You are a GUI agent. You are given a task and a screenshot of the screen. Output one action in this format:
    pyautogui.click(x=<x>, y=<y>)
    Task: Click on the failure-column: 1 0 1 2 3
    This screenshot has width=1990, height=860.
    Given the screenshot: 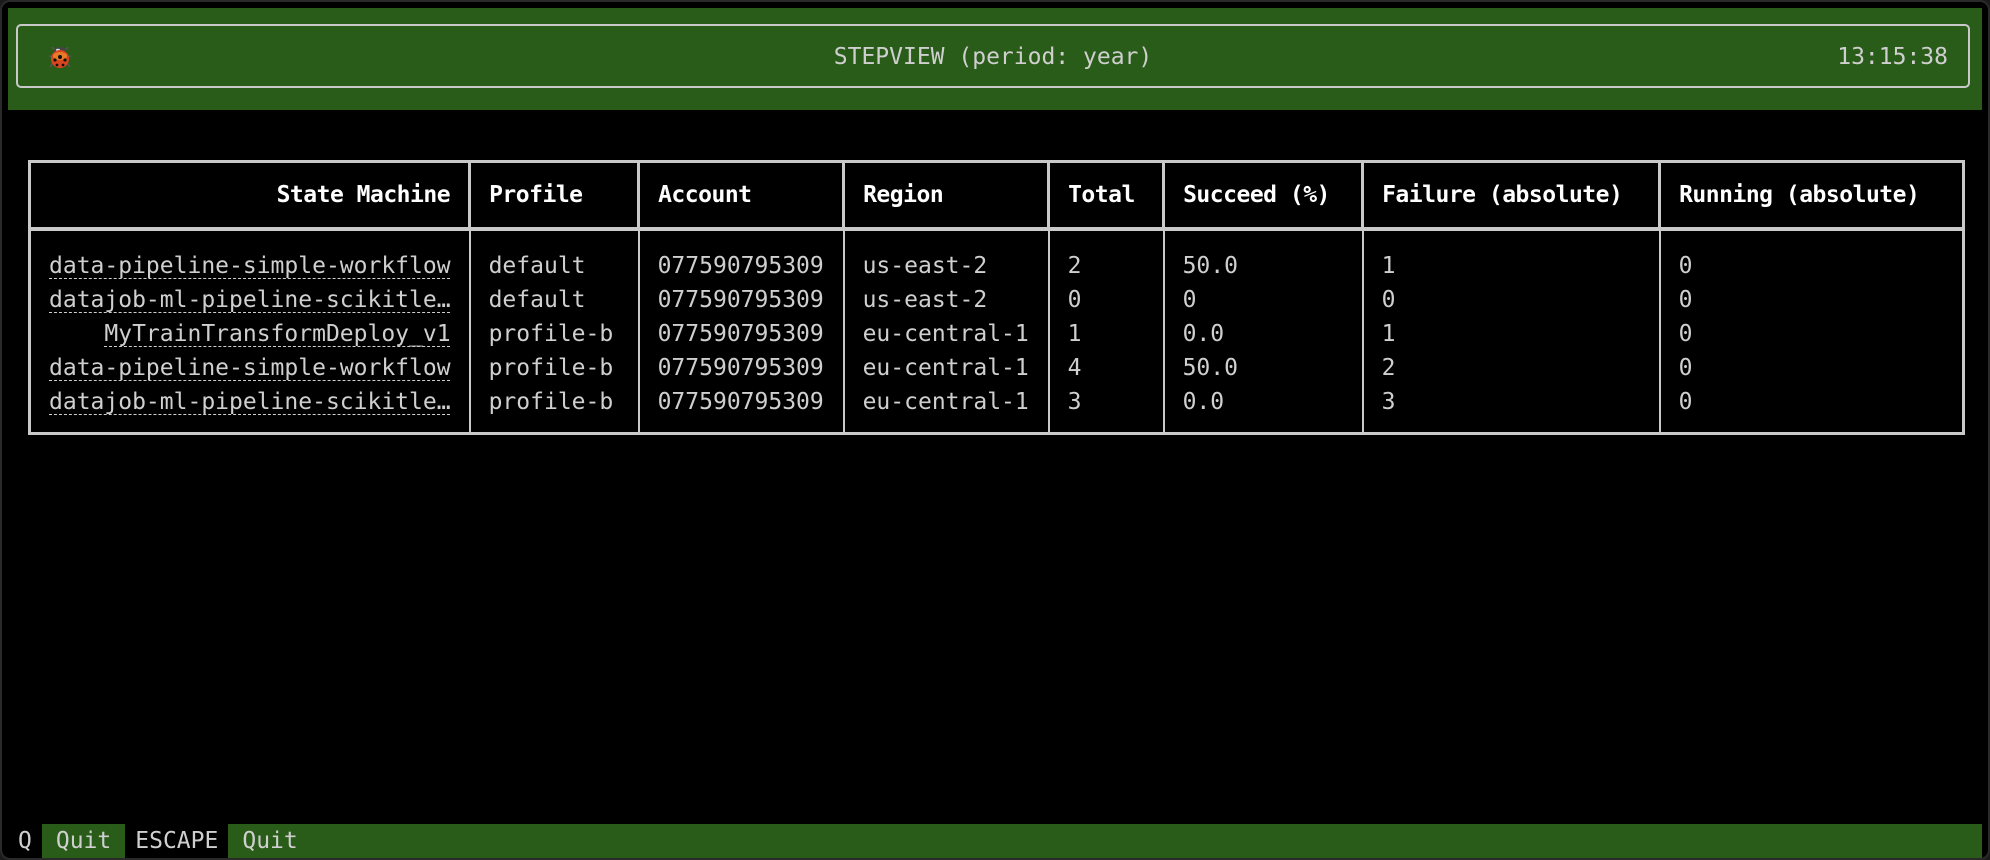 What is the action you would take?
    pyautogui.click(x=1511, y=330)
    